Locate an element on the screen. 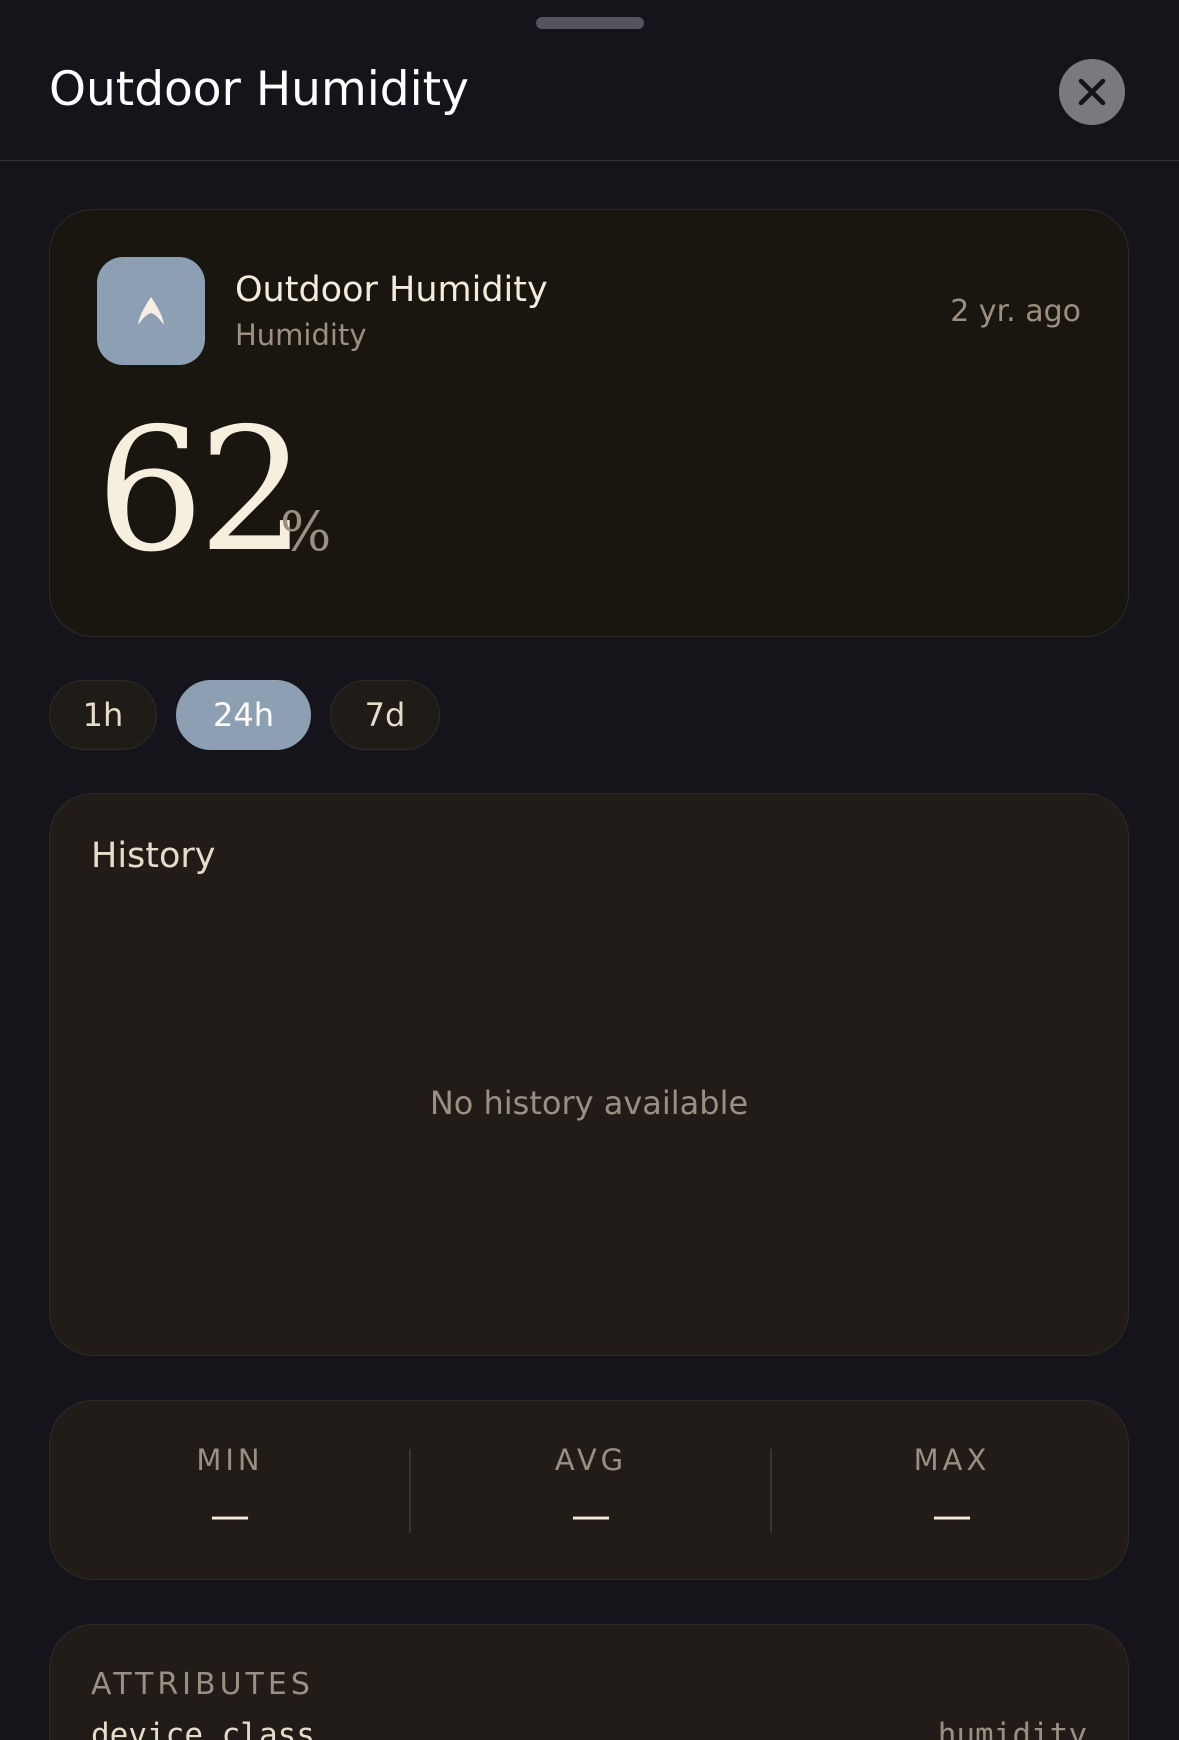  close-icon is located at coordinates (1092, 92).